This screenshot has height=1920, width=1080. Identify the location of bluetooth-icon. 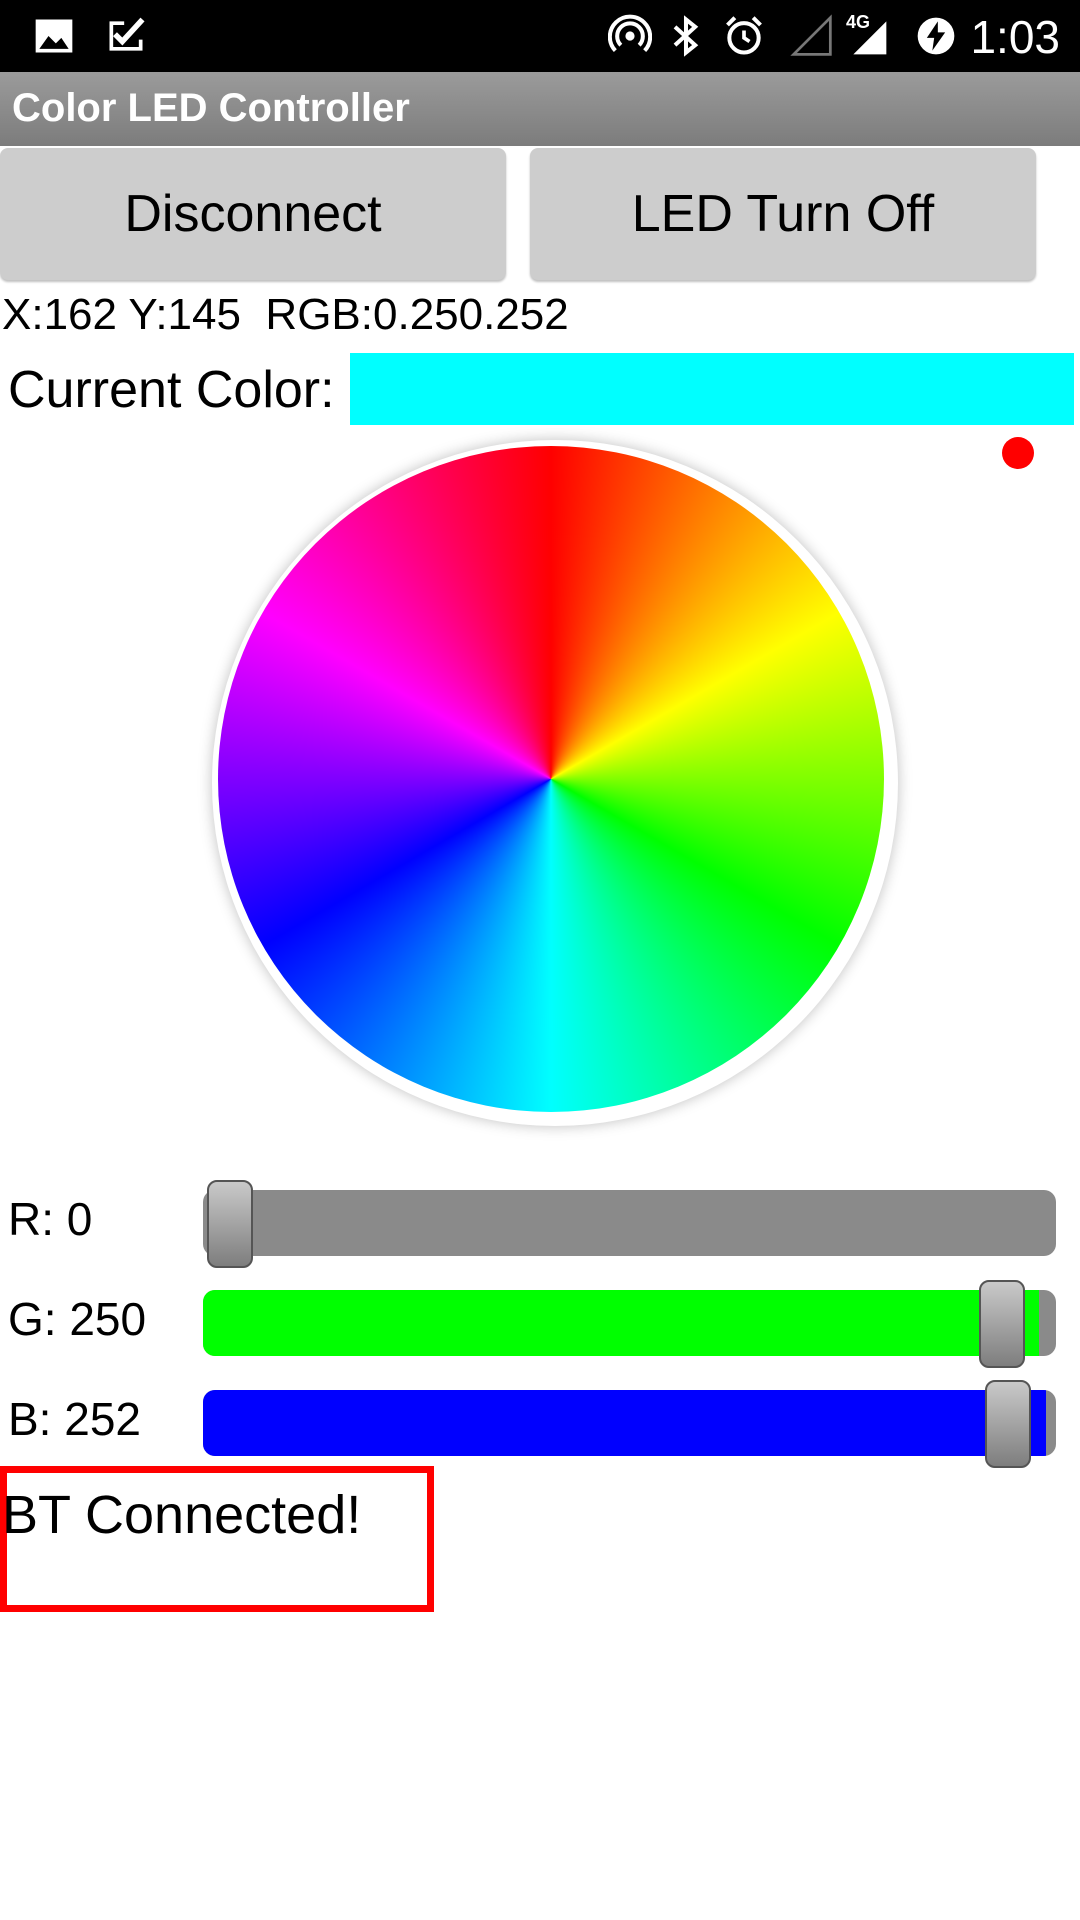
(686, 36).